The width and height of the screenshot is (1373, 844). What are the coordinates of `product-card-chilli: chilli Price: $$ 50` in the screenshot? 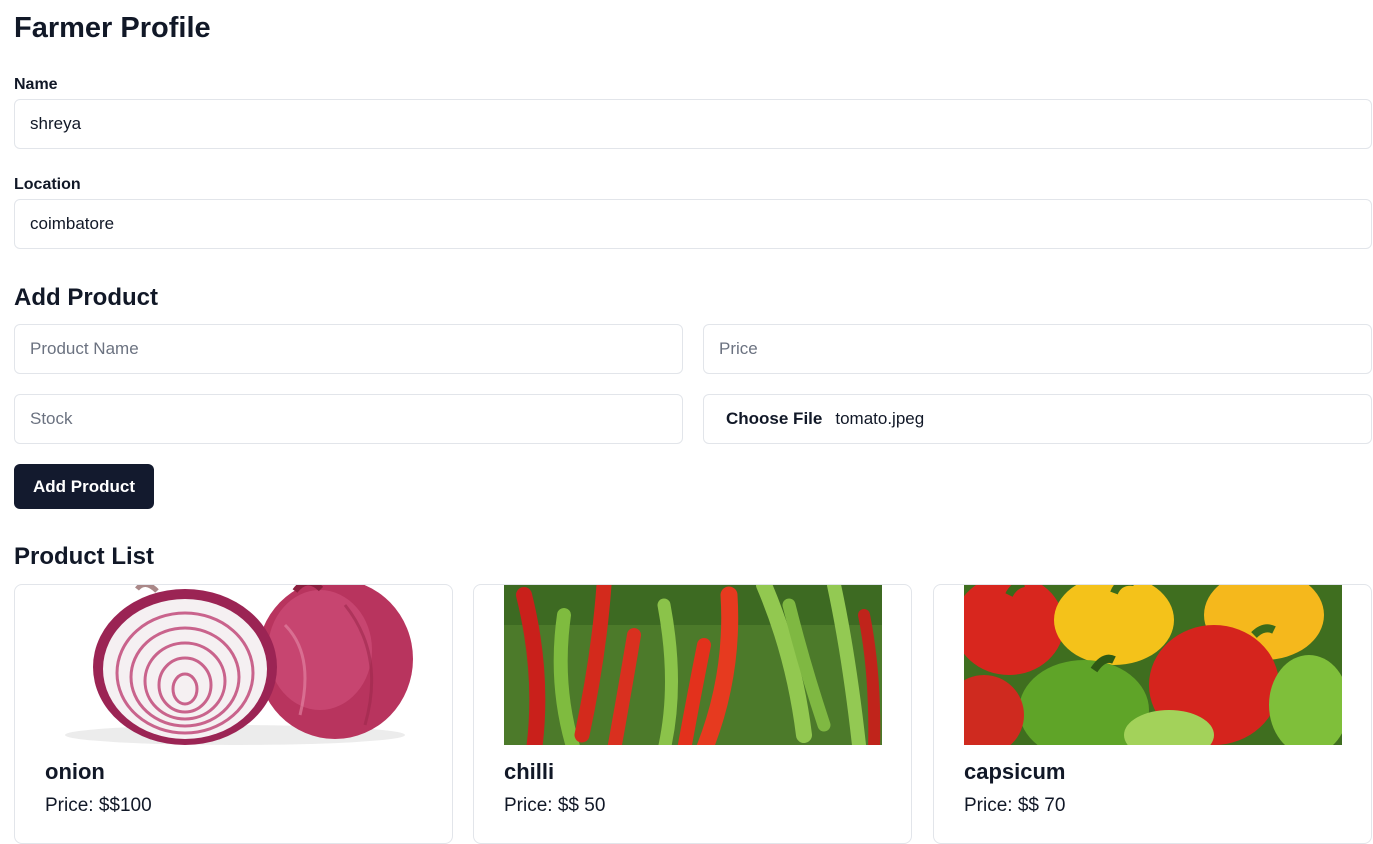 It's located at (692, 714).